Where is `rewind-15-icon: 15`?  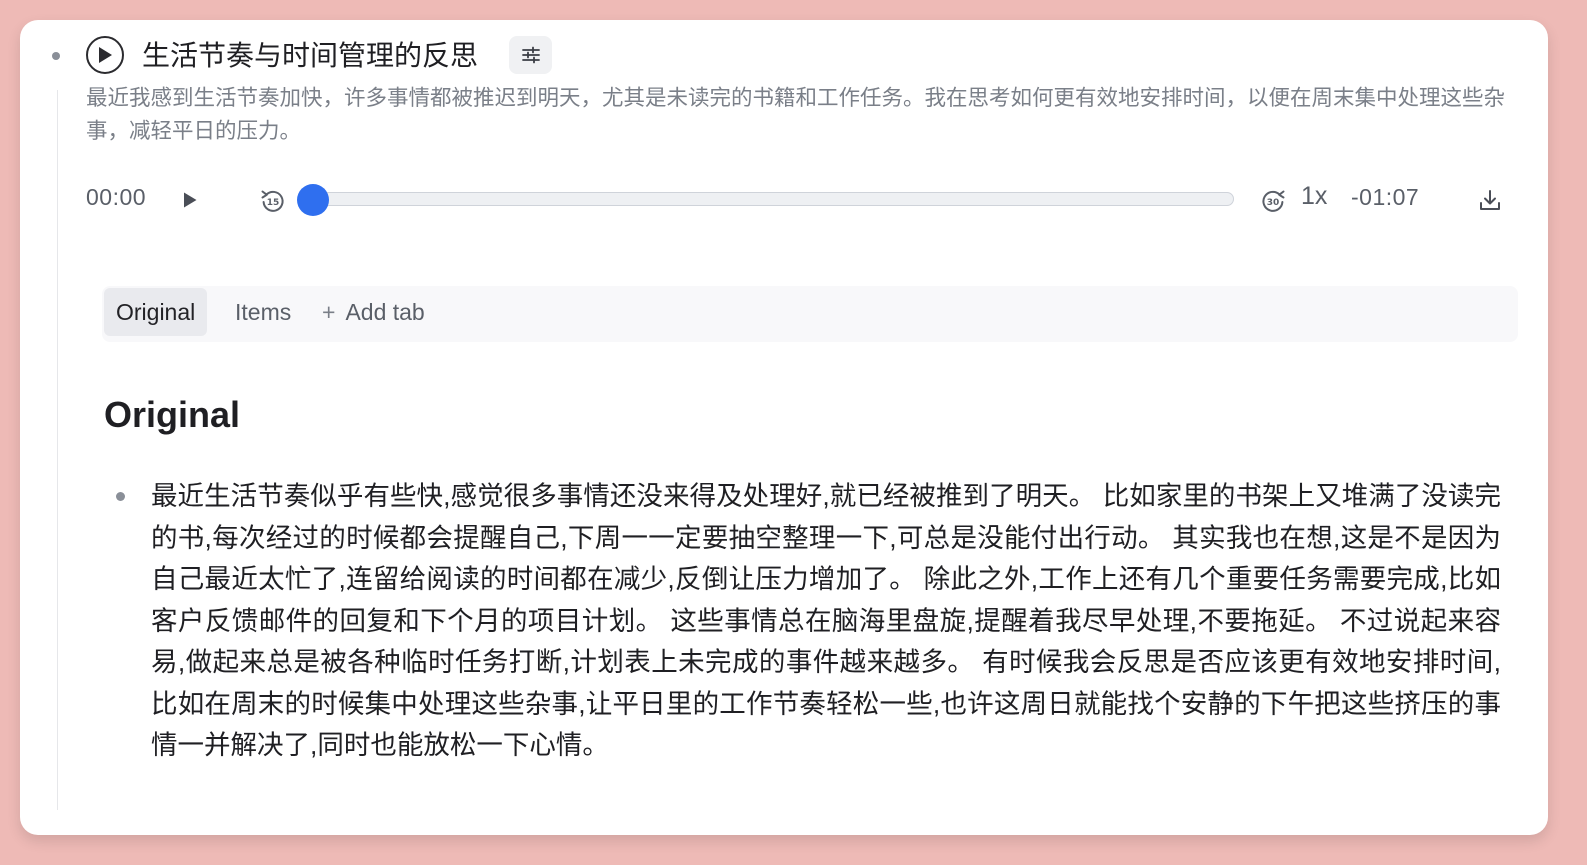
rewind-15-icon: 15 is located at coordinates (272, 201).